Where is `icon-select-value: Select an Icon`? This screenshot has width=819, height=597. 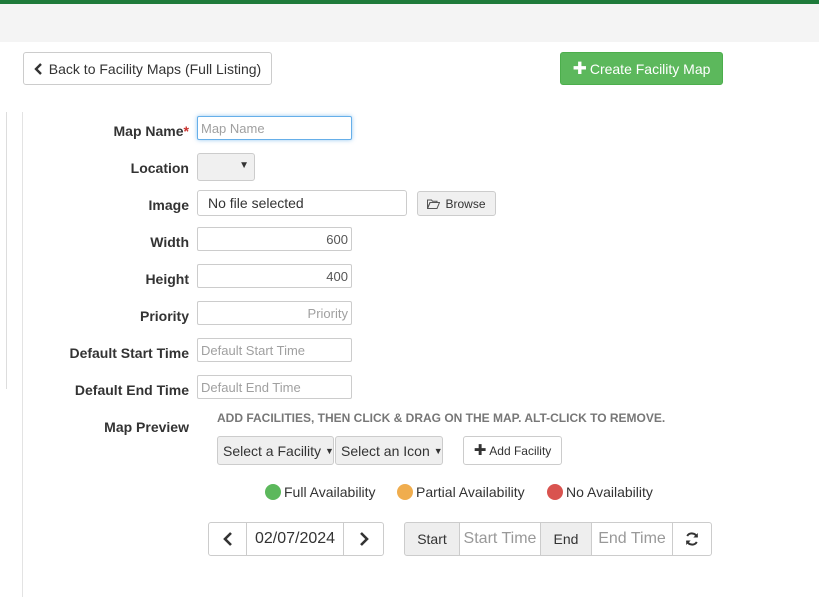 icon-select-value: Select an Icon is located at coordinates (385, 450).